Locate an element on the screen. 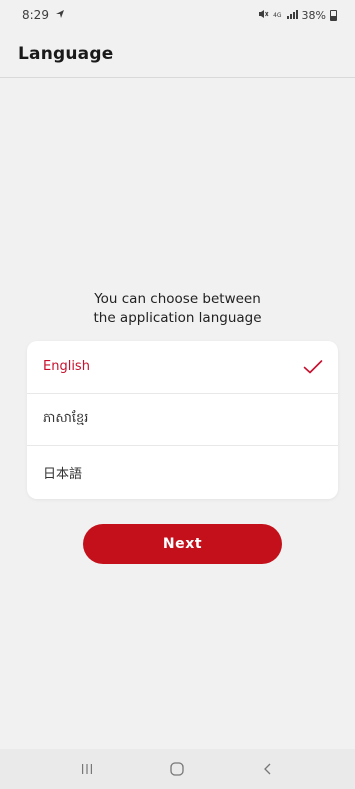 The width and height of the screenshot is (355, 789). language-label: 日本語 is located at coordinates (63, 474).